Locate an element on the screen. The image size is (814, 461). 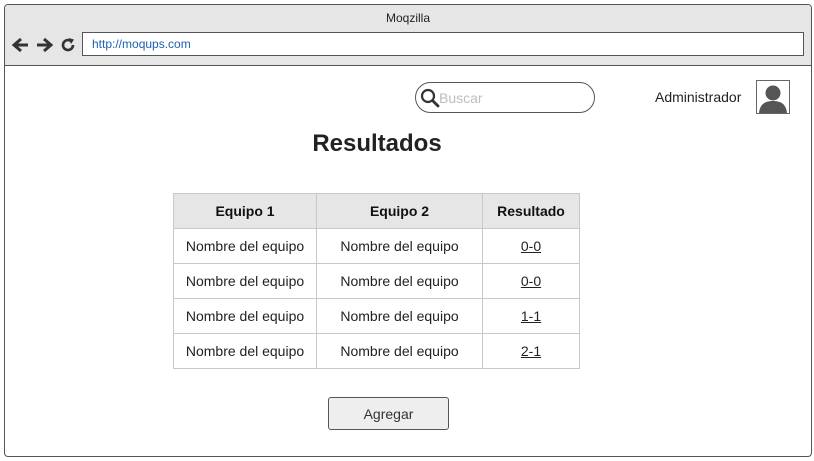
table-header-row: Equipo 1 Equipo 2 Resultado is located at coordinates (376, 211).